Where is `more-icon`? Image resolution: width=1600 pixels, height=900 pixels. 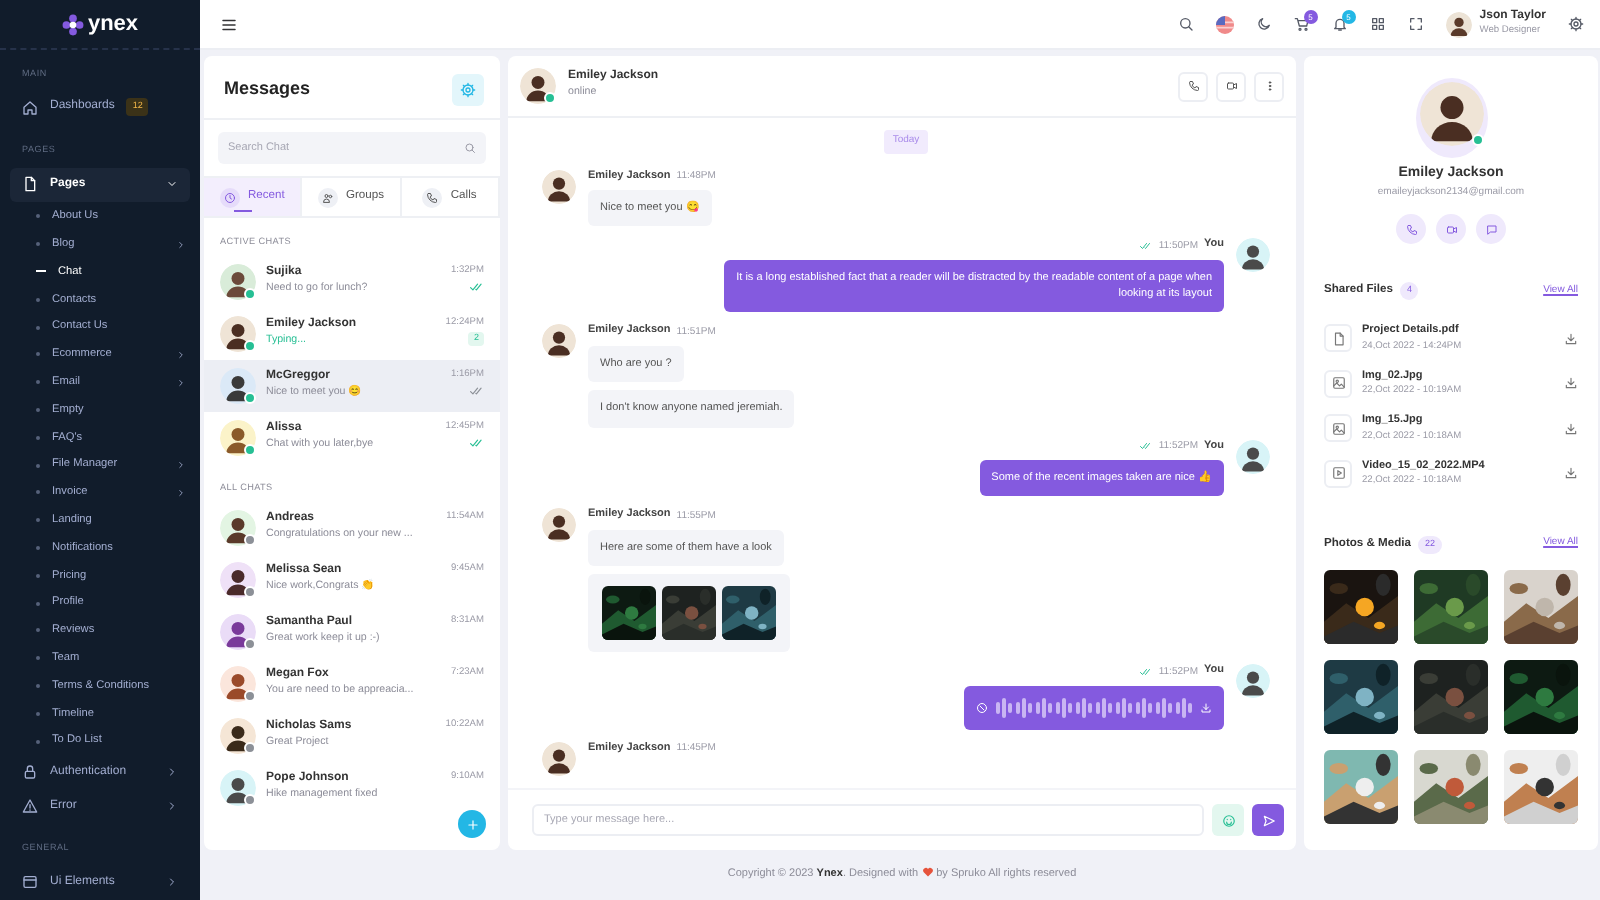 more-icon is located at coordinates (1269, 86).